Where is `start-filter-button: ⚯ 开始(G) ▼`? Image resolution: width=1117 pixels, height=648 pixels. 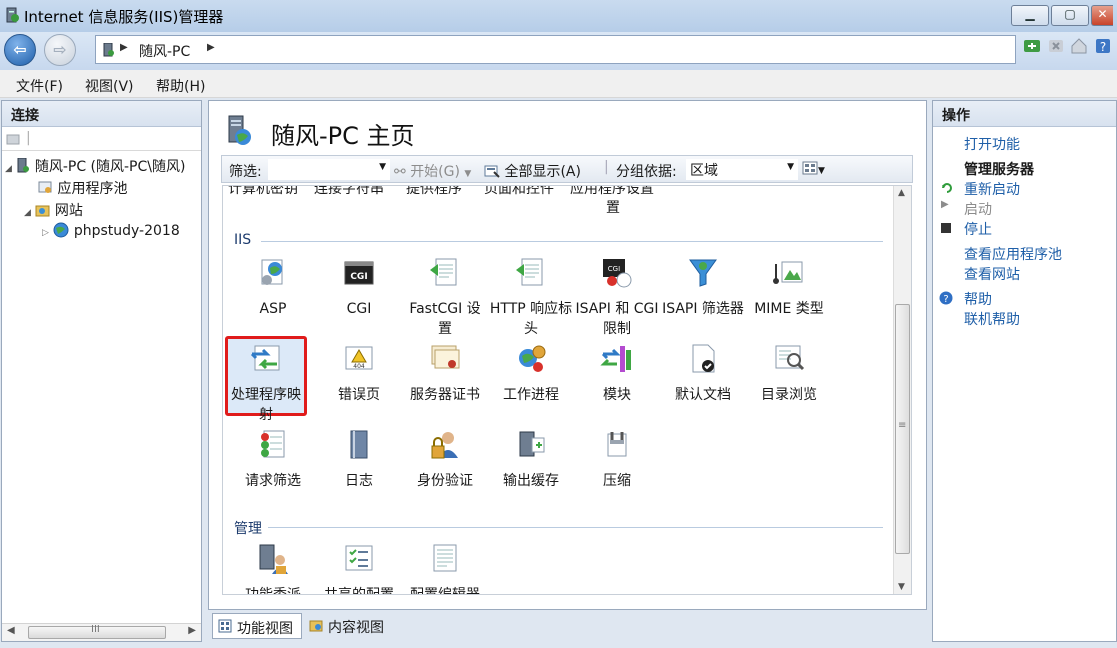
start-filter-button: ⚯ 开始(G) ▼ is located at coordinates (432, 171).